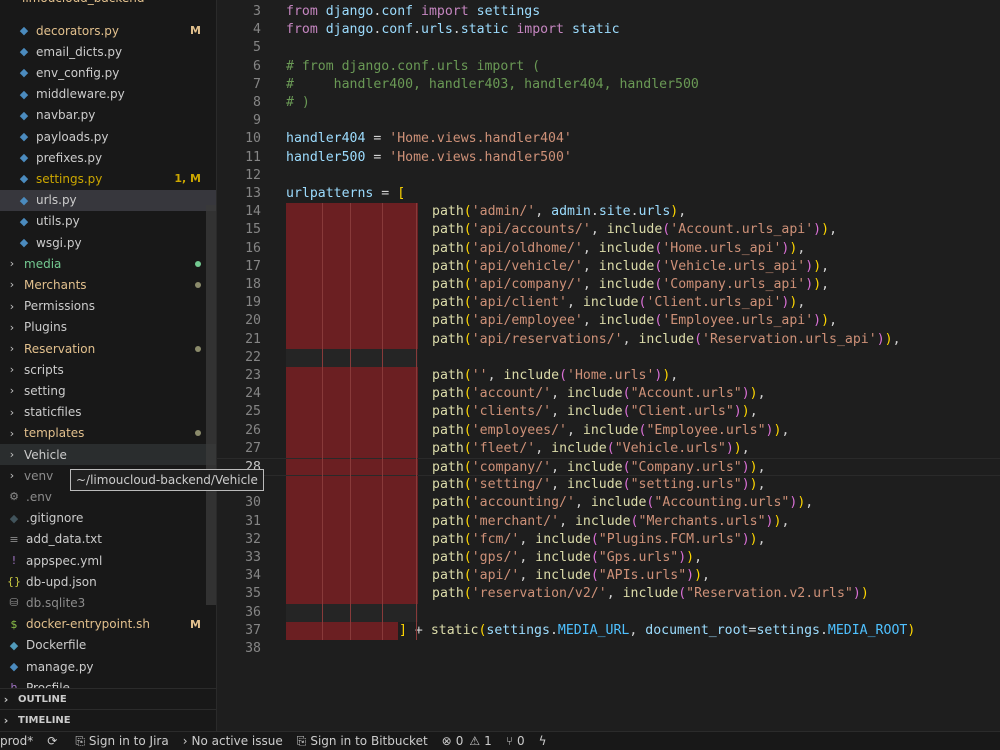 The width and height of the screenshot is (1000, 750). What do you see at coordinates (608, 12) in the screenshot?
I see `code-line: 3 from django.conf import settings` at bounding box center [608, 12].